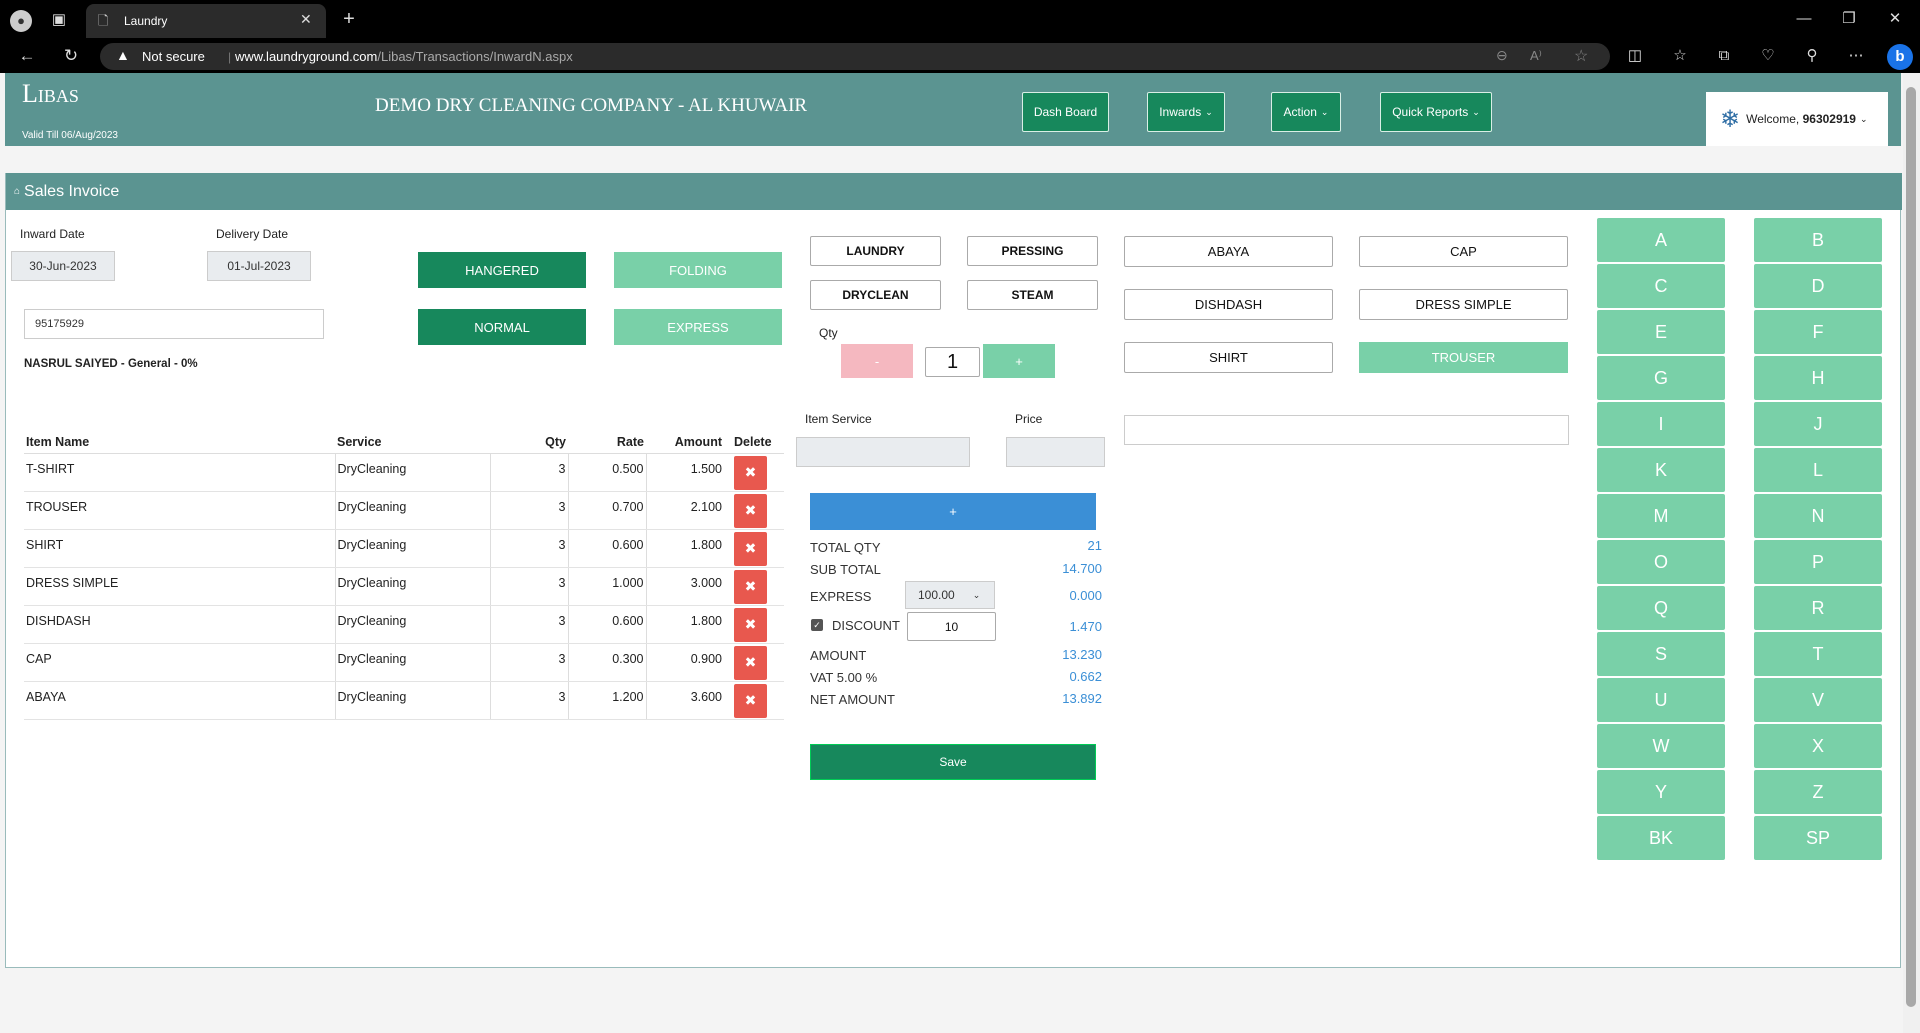 Image resolution: width=1920 pixels, height=1033 pixels. Describe the element at coordinates (1228, 357) in the screenshot. I see `garment-shirt-button: SHIRT` at that location.